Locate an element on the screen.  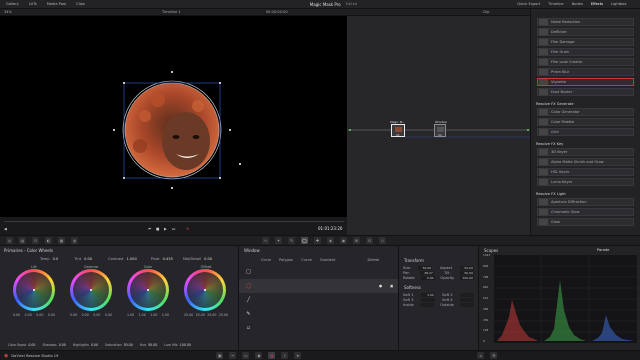
offset-y: 25.00 is located at coordinates (188, 315).